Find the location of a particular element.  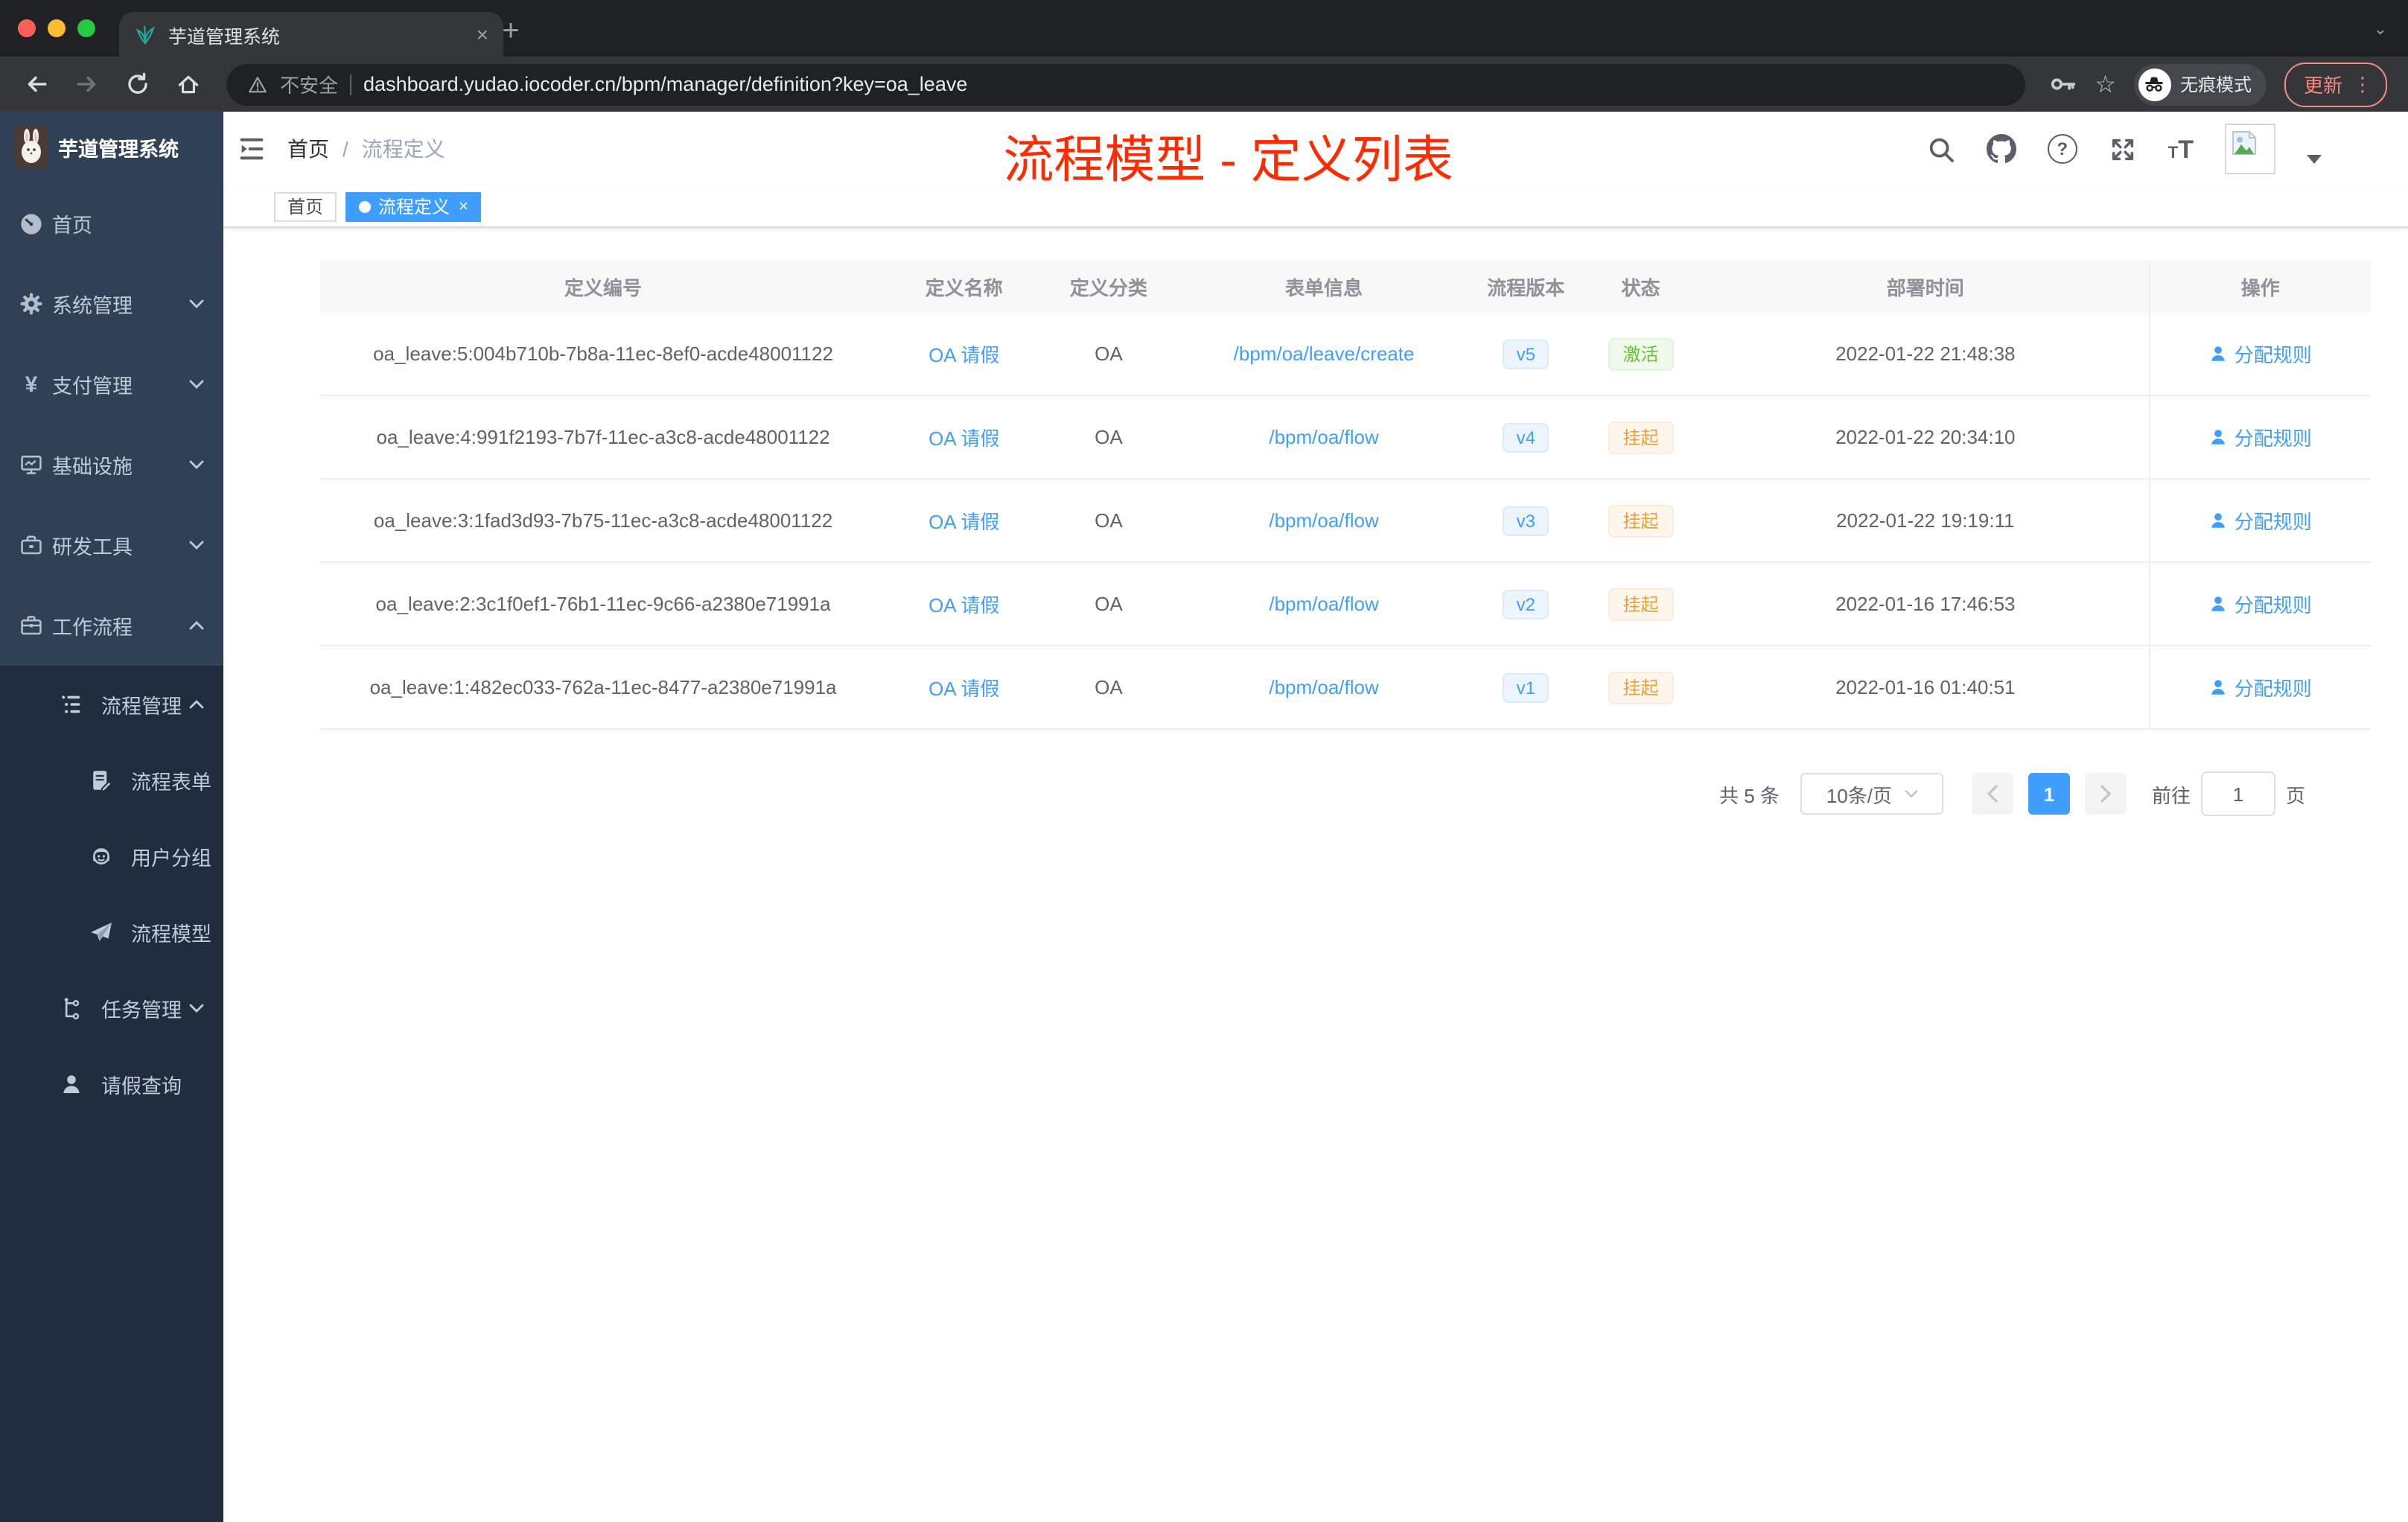

pagination-total: 共 5 条 is located at coordinates (1749, 795).